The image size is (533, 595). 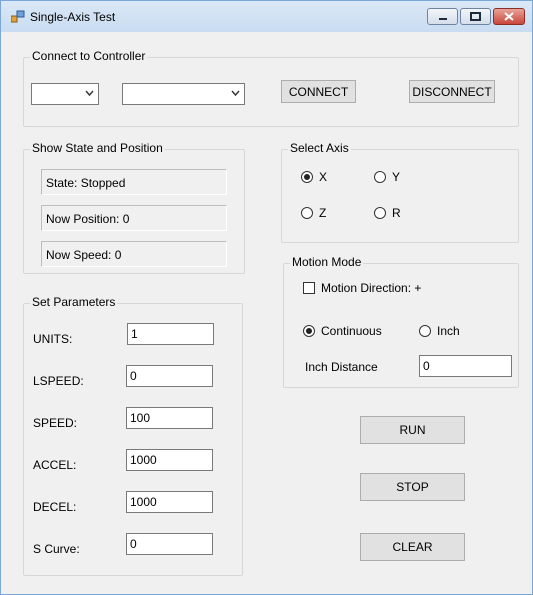 What do you see at coordinates (73, 17) in the screenshot?
I see `window-title: Single-Axis Test` at bounding box center [73, 17].